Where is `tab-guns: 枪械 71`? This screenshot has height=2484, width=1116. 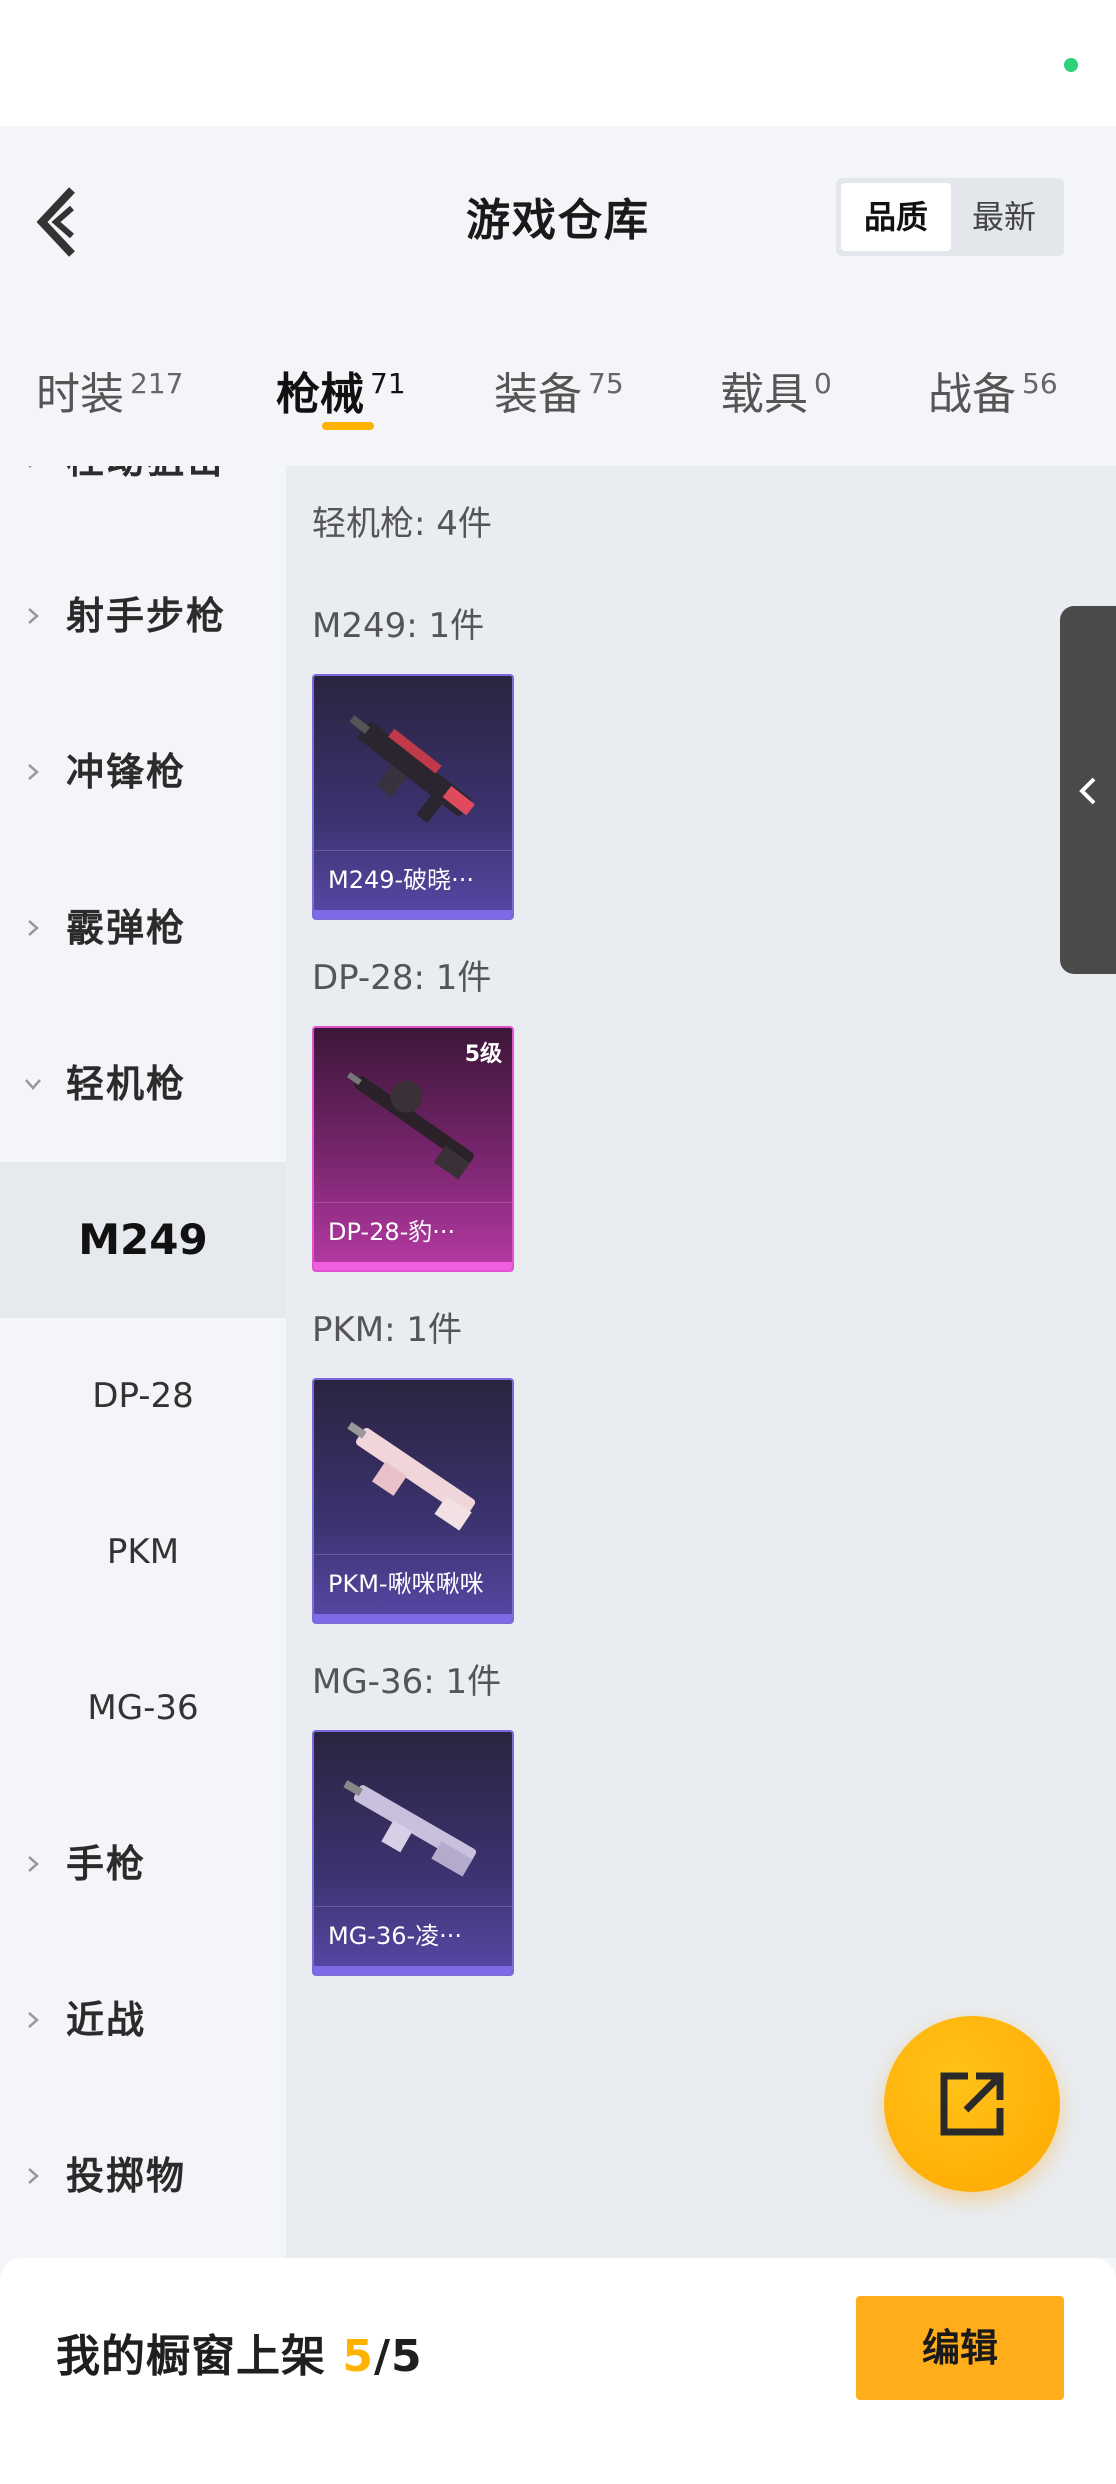 tab-guns: 枪械 71 is located at coordinates (341, 390).